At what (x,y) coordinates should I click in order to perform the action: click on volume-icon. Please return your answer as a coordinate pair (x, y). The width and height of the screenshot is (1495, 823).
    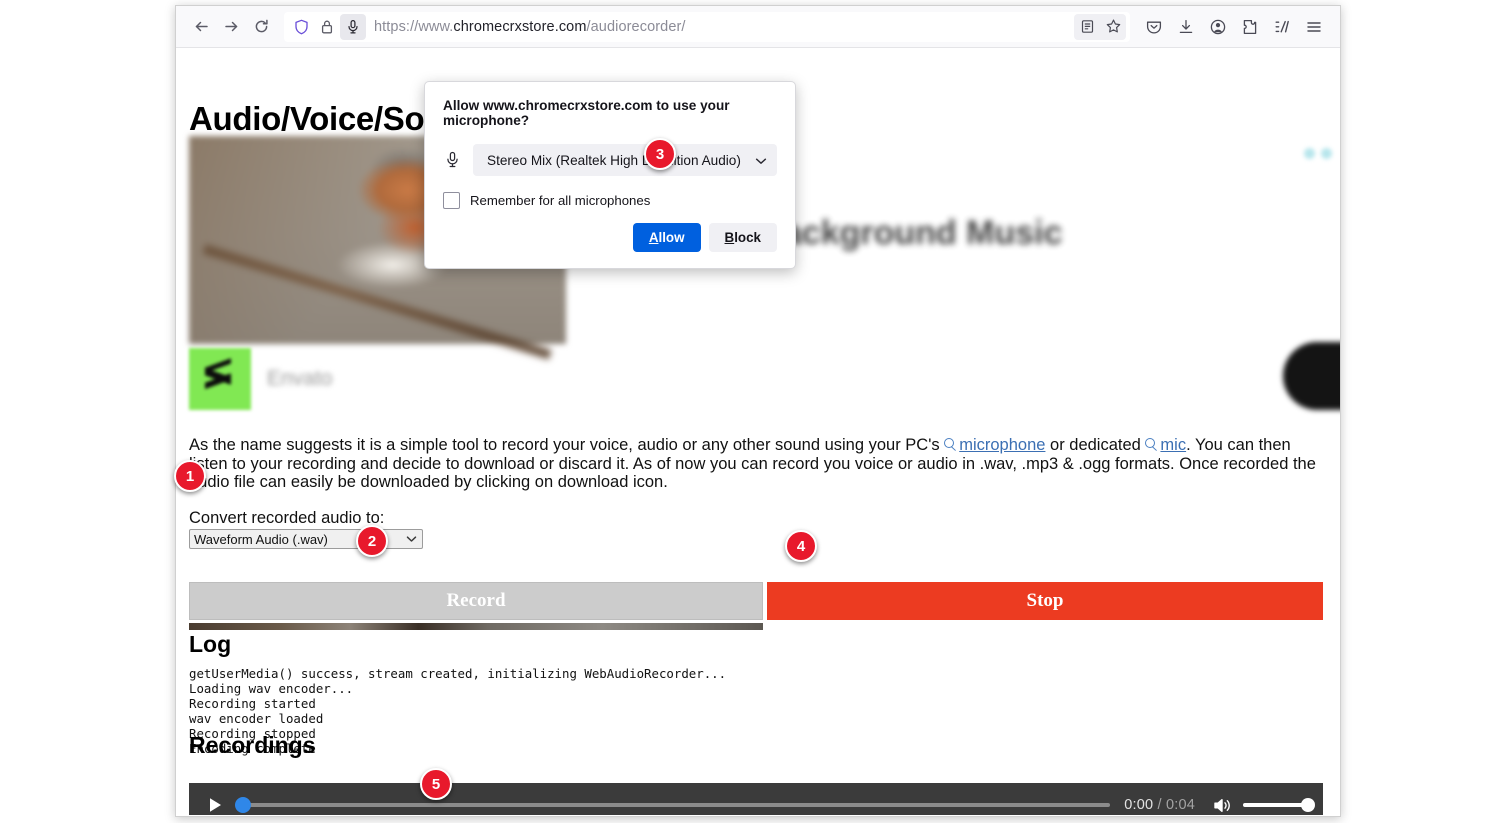
    Looking at the image, I should click on (1222, 804).